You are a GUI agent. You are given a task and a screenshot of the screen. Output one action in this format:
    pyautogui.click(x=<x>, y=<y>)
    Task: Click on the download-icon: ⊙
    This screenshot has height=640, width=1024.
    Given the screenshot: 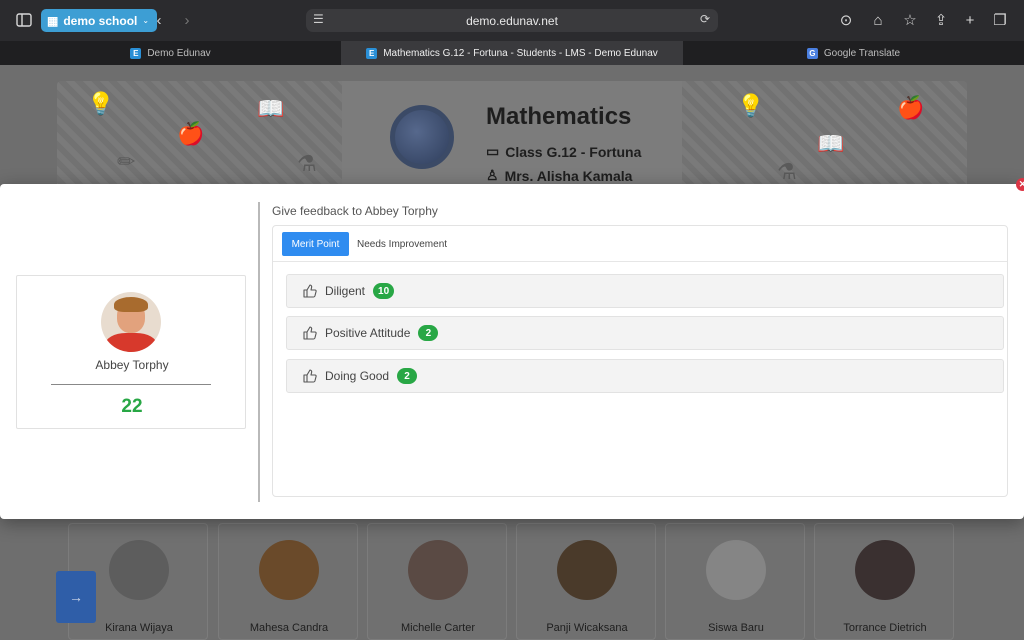 What is the action you would take?
    pyautogui.click(x=846, y=20)
    